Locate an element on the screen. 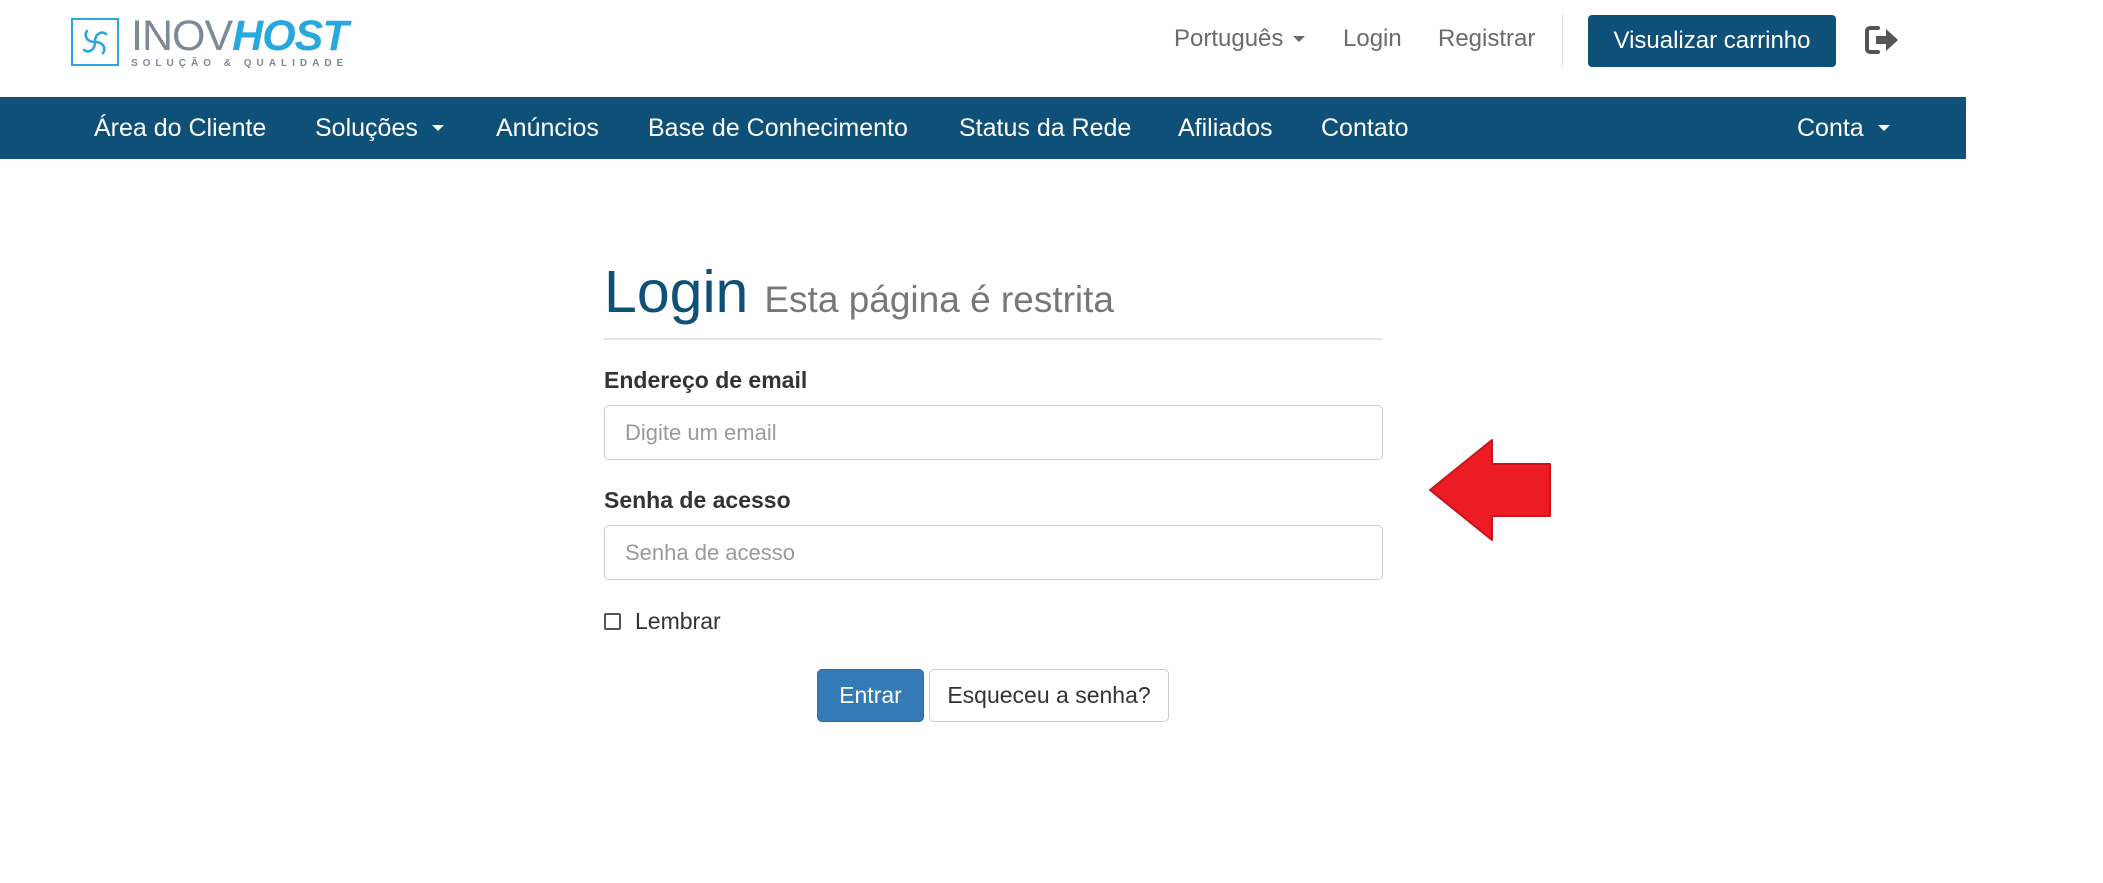  register-link: Registrar is located at coordinates (1486, 39).